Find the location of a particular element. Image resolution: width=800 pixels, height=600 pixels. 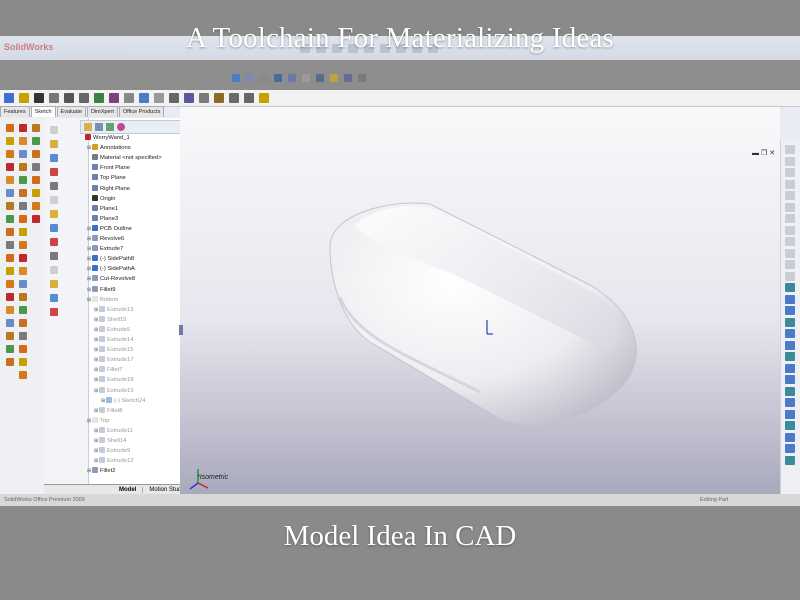

previous-view-icon is located at coordinates (264, 78).